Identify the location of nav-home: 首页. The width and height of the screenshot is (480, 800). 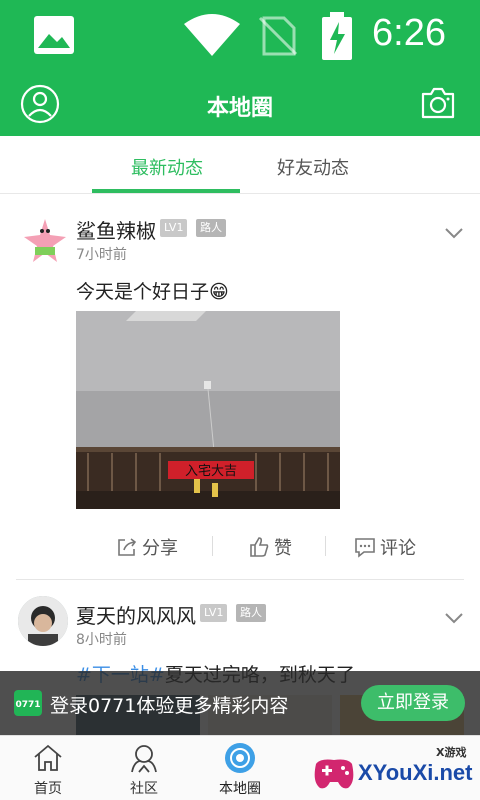
(48, 768).